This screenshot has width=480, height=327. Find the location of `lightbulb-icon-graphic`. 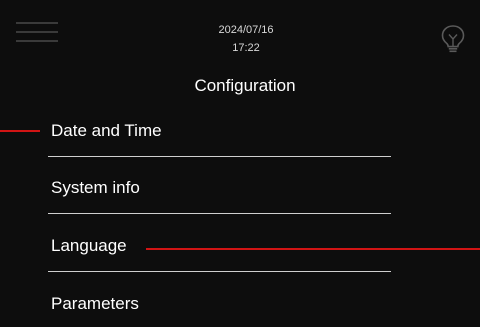

lightbulb-icon-graphic is located at coordinates (453, 39).